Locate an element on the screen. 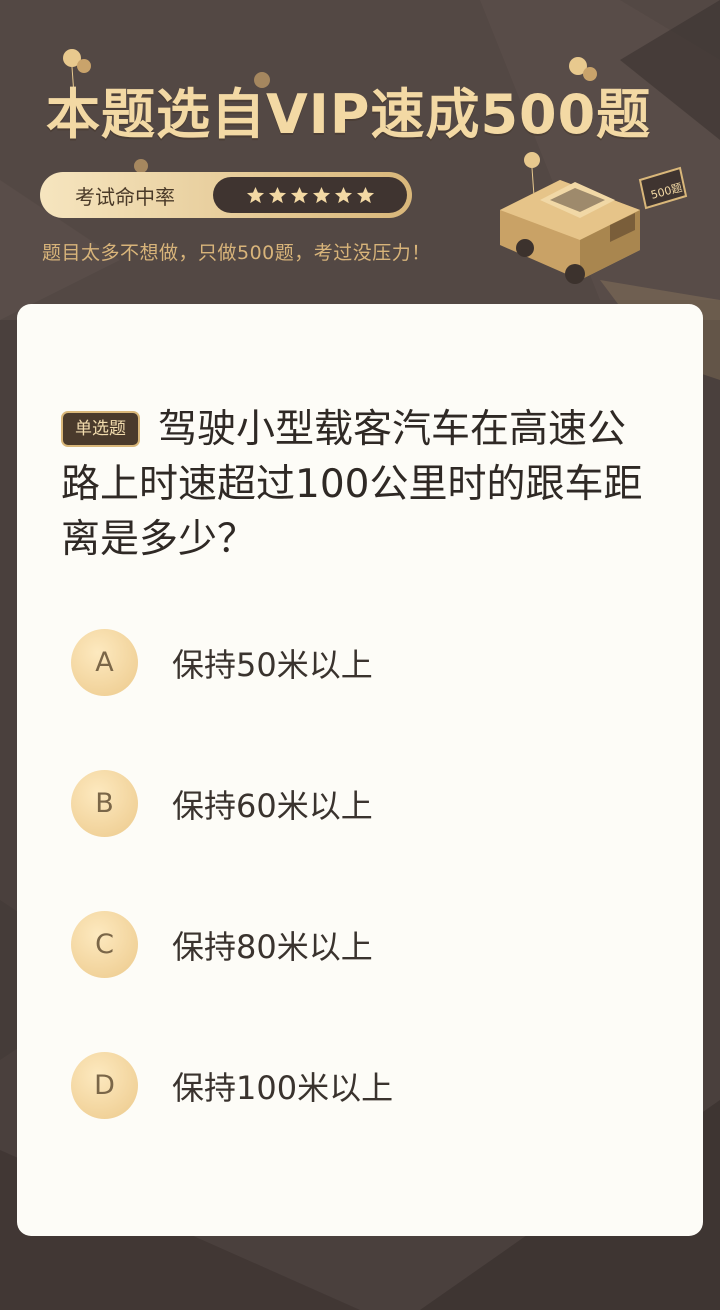  option-a: A 保持50米以上 is located at coordinates (351, 662).